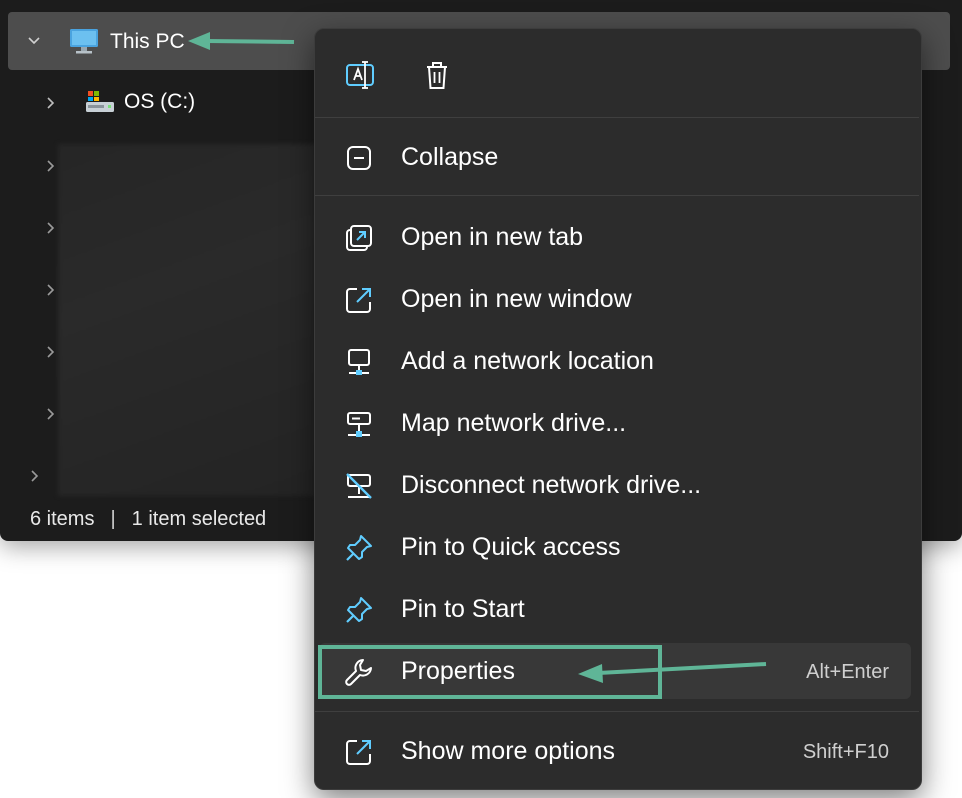  Describe the element at coordinates (359, 486) in the screenshot. I see `disconnect-drive-icon` at that location.